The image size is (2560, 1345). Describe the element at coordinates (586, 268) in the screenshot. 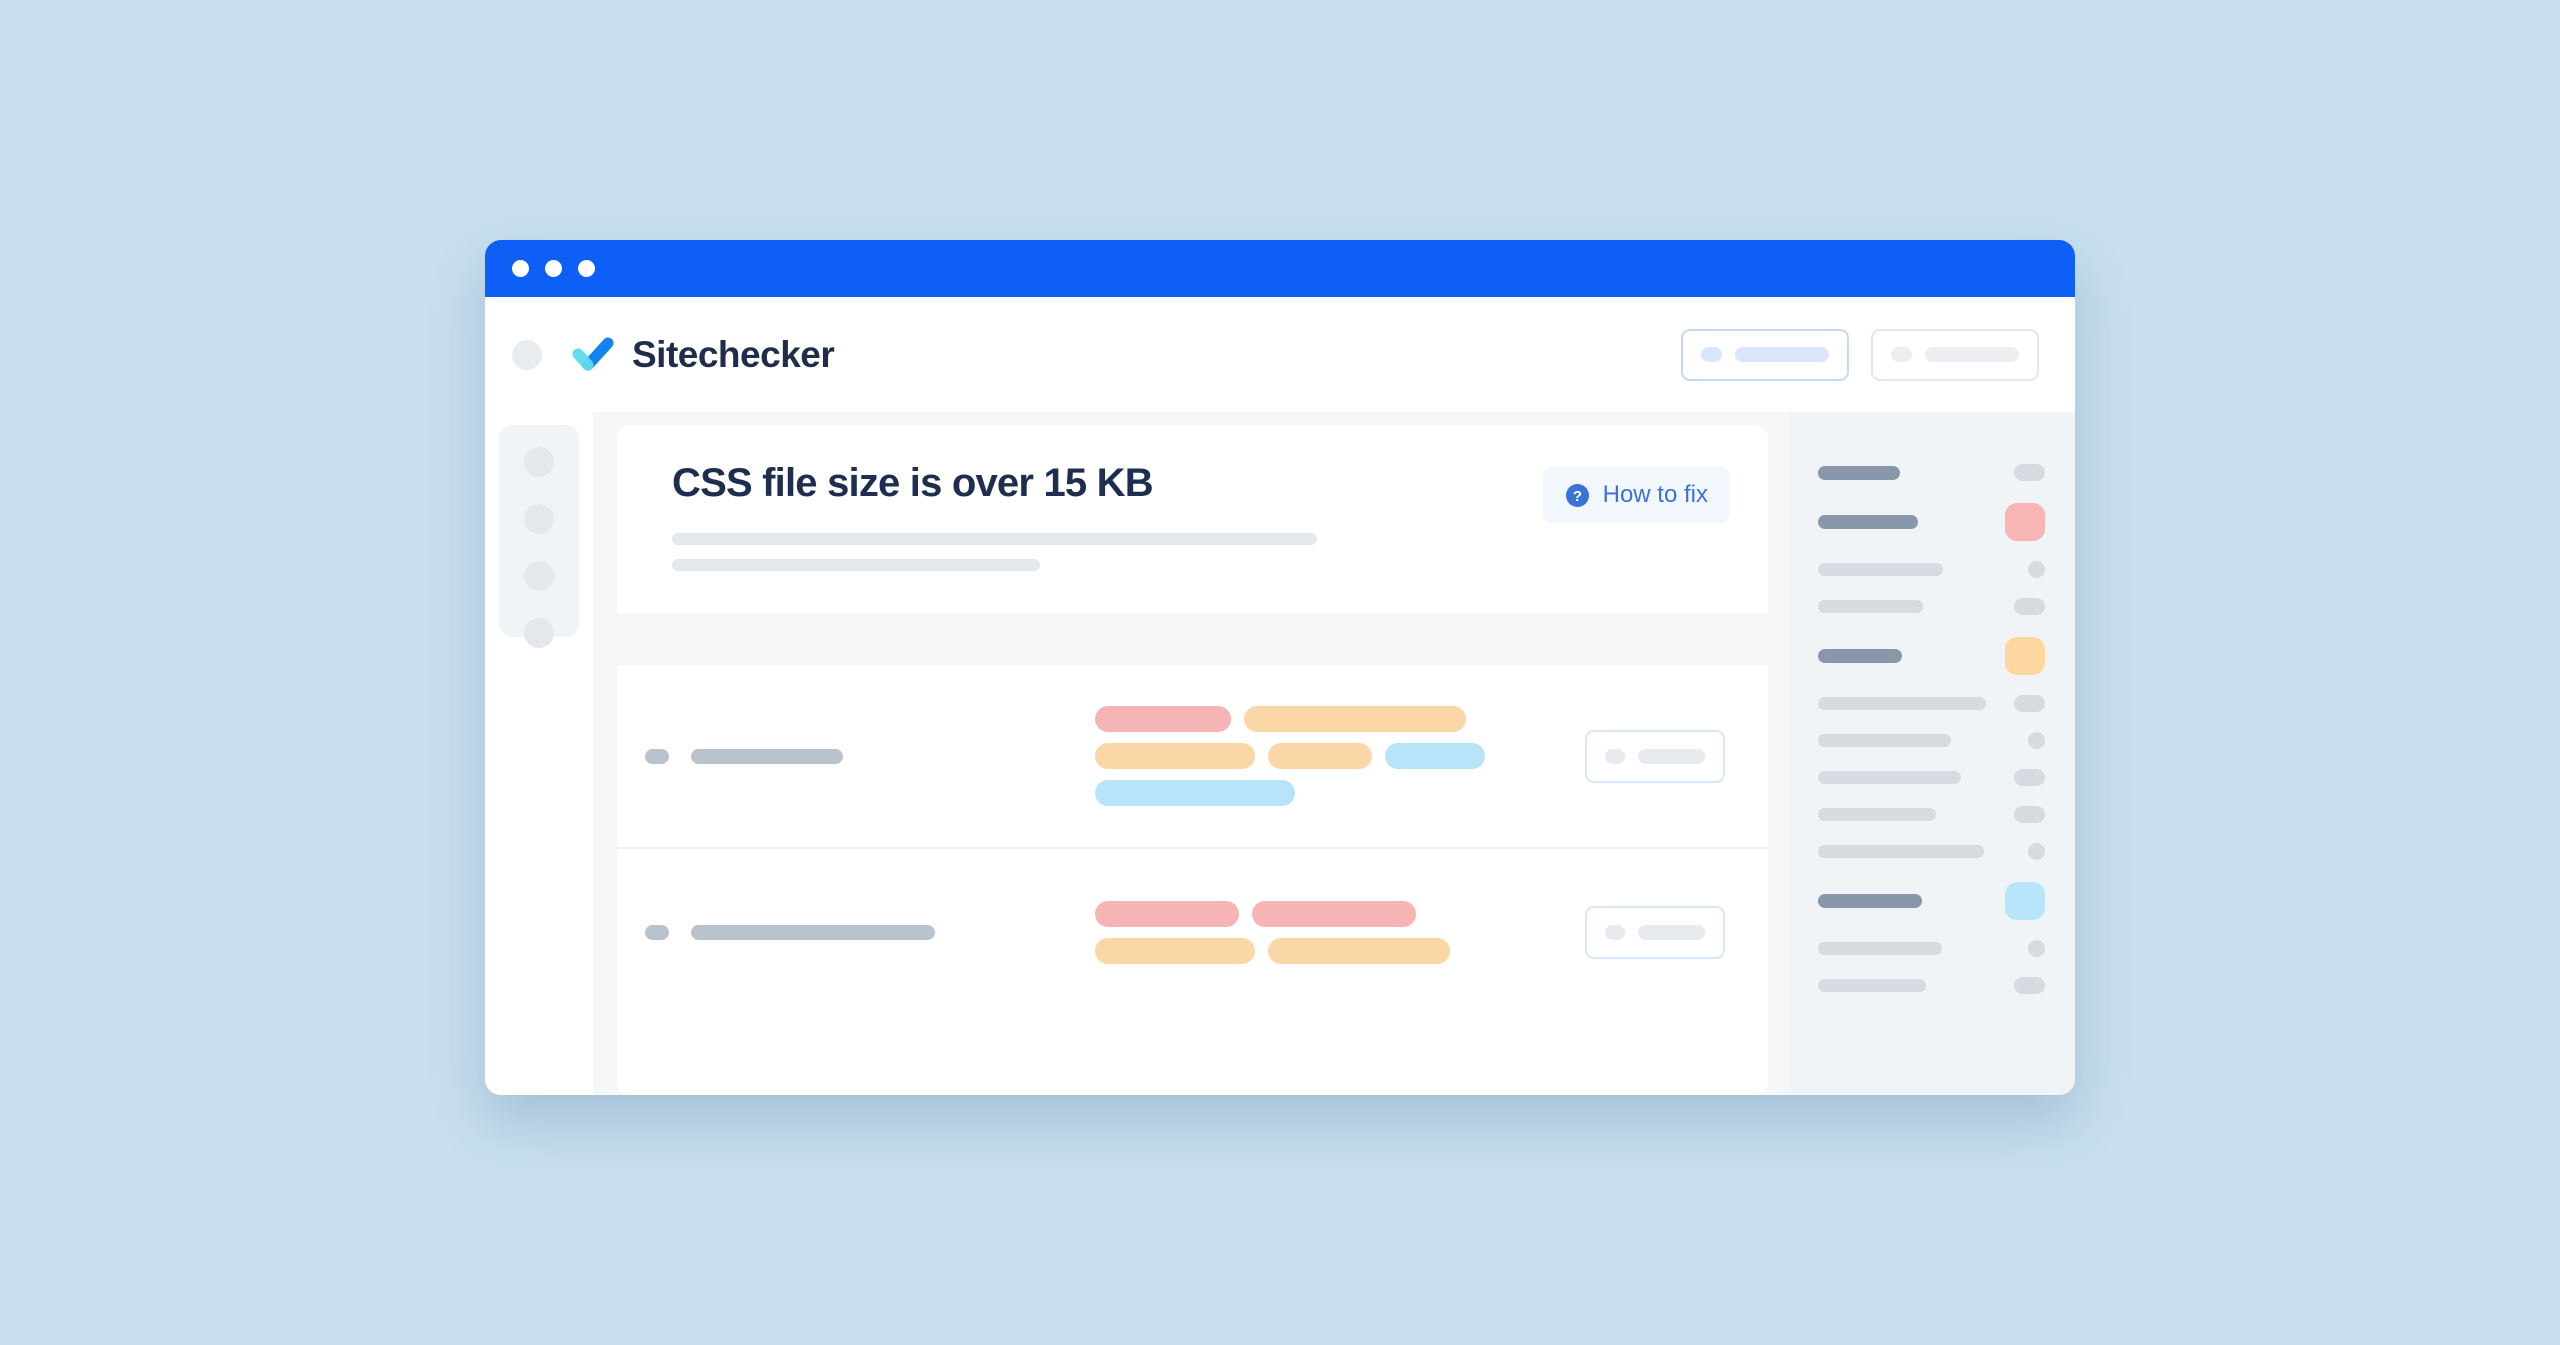

I see `maximize-dot` at that location.